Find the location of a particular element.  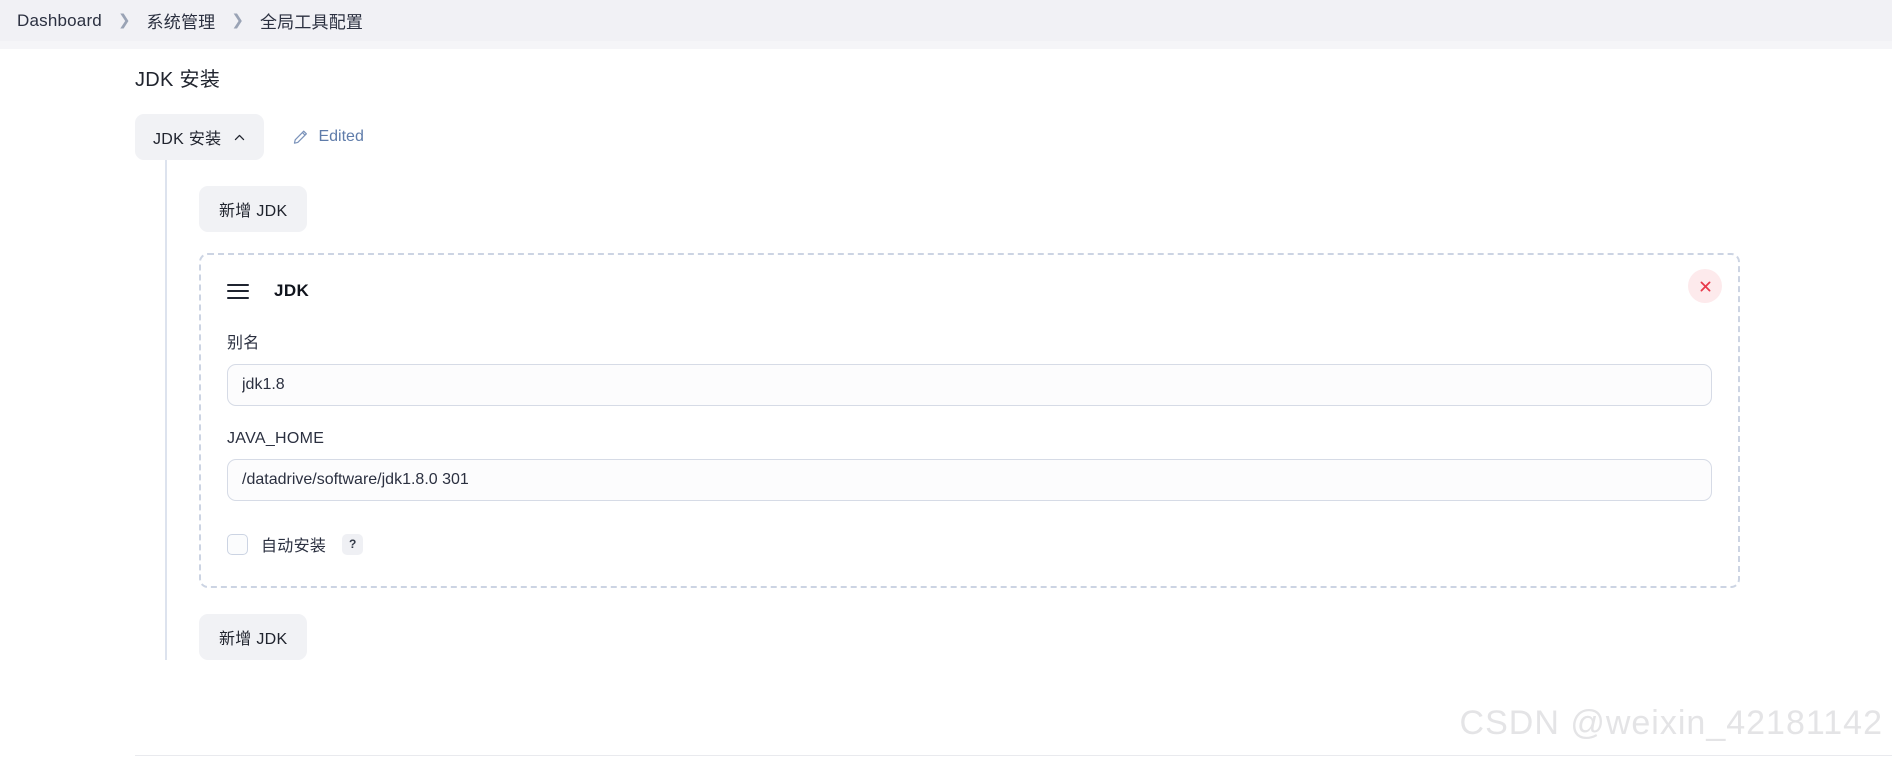

close-icon is located at coordinates (1705, 286).